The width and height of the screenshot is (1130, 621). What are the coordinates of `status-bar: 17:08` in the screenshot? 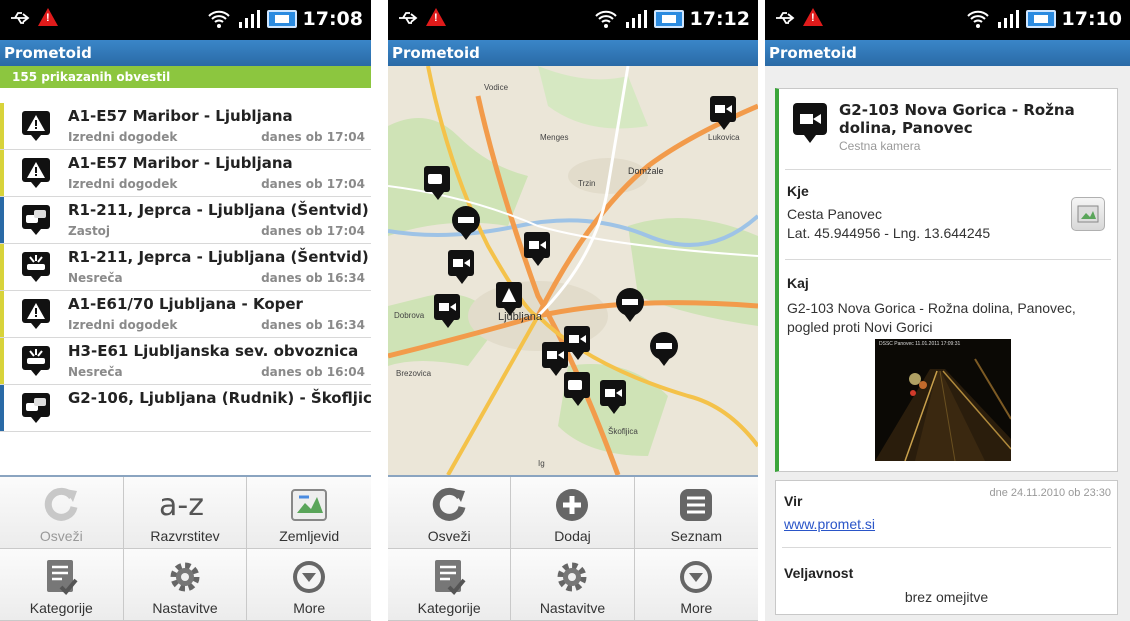 It's located at (185, 20).